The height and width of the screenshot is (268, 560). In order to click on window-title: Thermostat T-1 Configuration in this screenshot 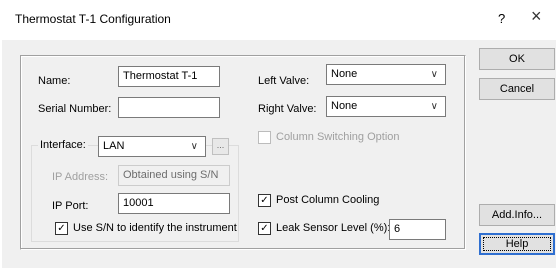, I will do `click(93, 19)`.